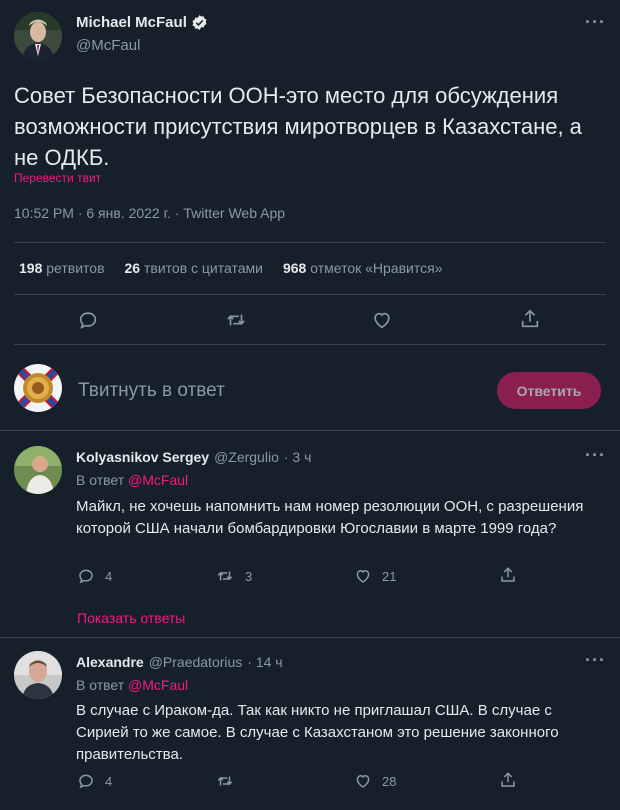 The height and width of the screenshot is (810, 620). What do you see at coordinates (108, 45) in the screenshot?
I see `author-handle: @McFaul` at bounding box center [108, 45].